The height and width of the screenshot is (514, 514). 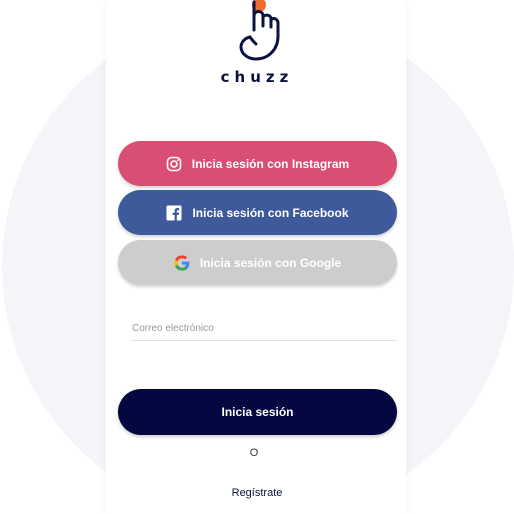 I want to click on pointing-hand-icon, so click(x=259, y=30).